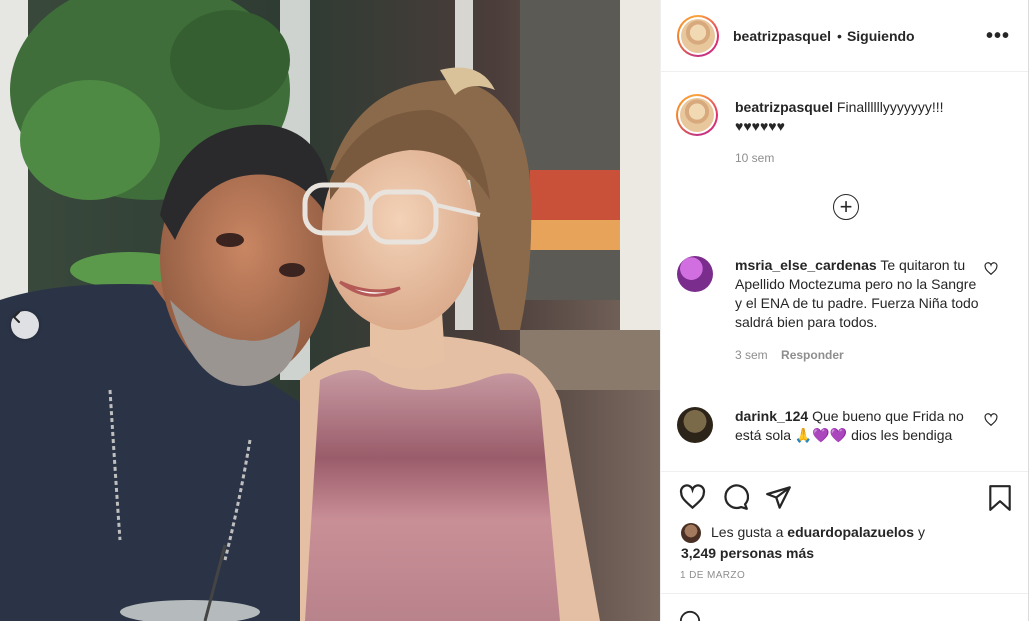 The height and width of the screenshot is (621, 1031). What do you see at coordinates (697, 115) in the screenshot?
I see `caption-avatar` at bounding box center [697, 115].